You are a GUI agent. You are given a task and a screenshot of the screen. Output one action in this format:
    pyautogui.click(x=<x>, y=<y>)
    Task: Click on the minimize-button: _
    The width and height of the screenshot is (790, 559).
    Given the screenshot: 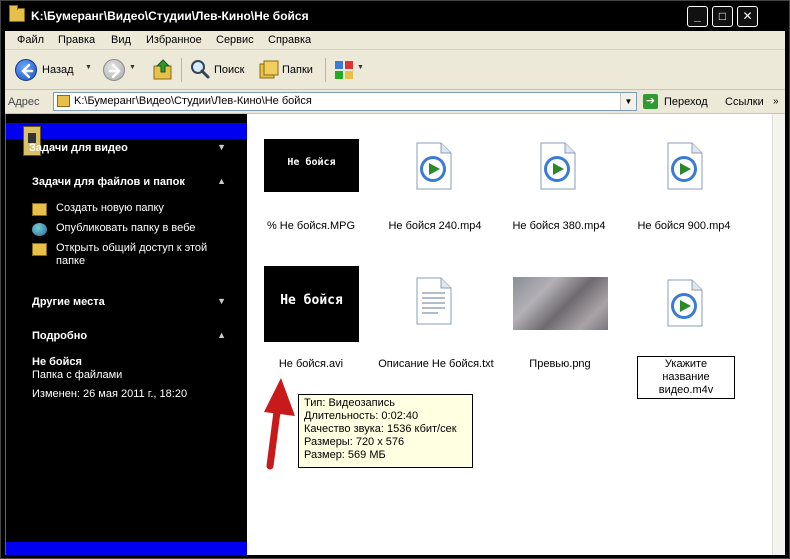 What is the action you would take?
    pyautogui.click(x=697, y=16)
    